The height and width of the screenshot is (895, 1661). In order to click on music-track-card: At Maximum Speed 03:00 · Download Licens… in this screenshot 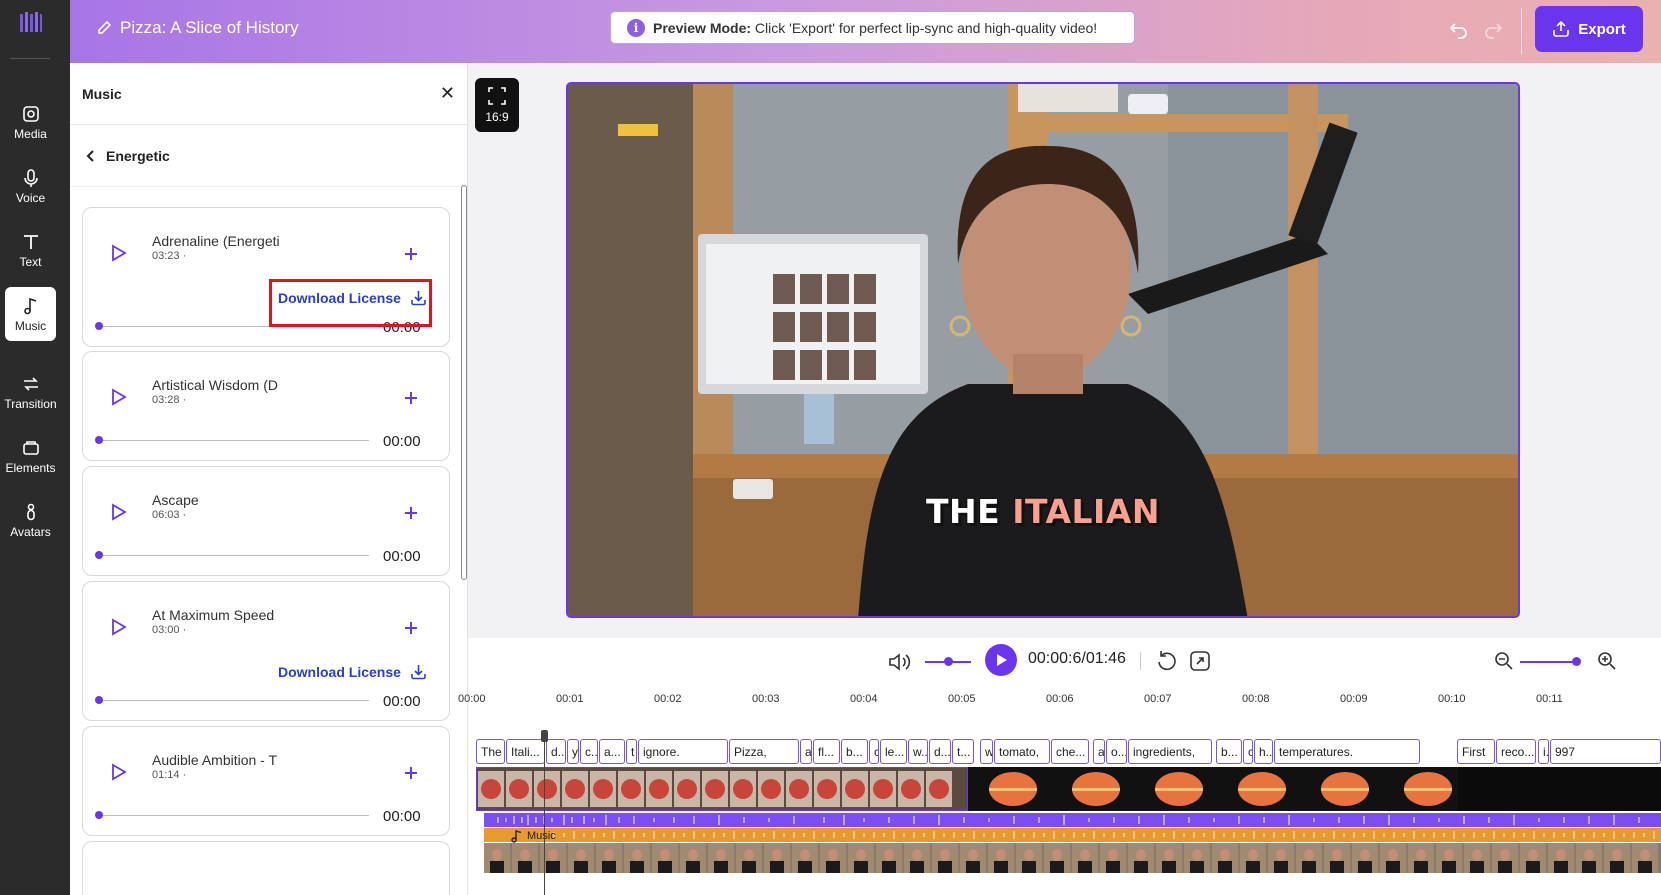, I will do `click(266, 651)`.